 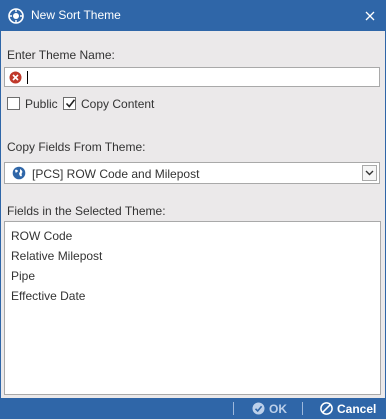 I want to click on dropdown-button, so click(x=369, y=173).